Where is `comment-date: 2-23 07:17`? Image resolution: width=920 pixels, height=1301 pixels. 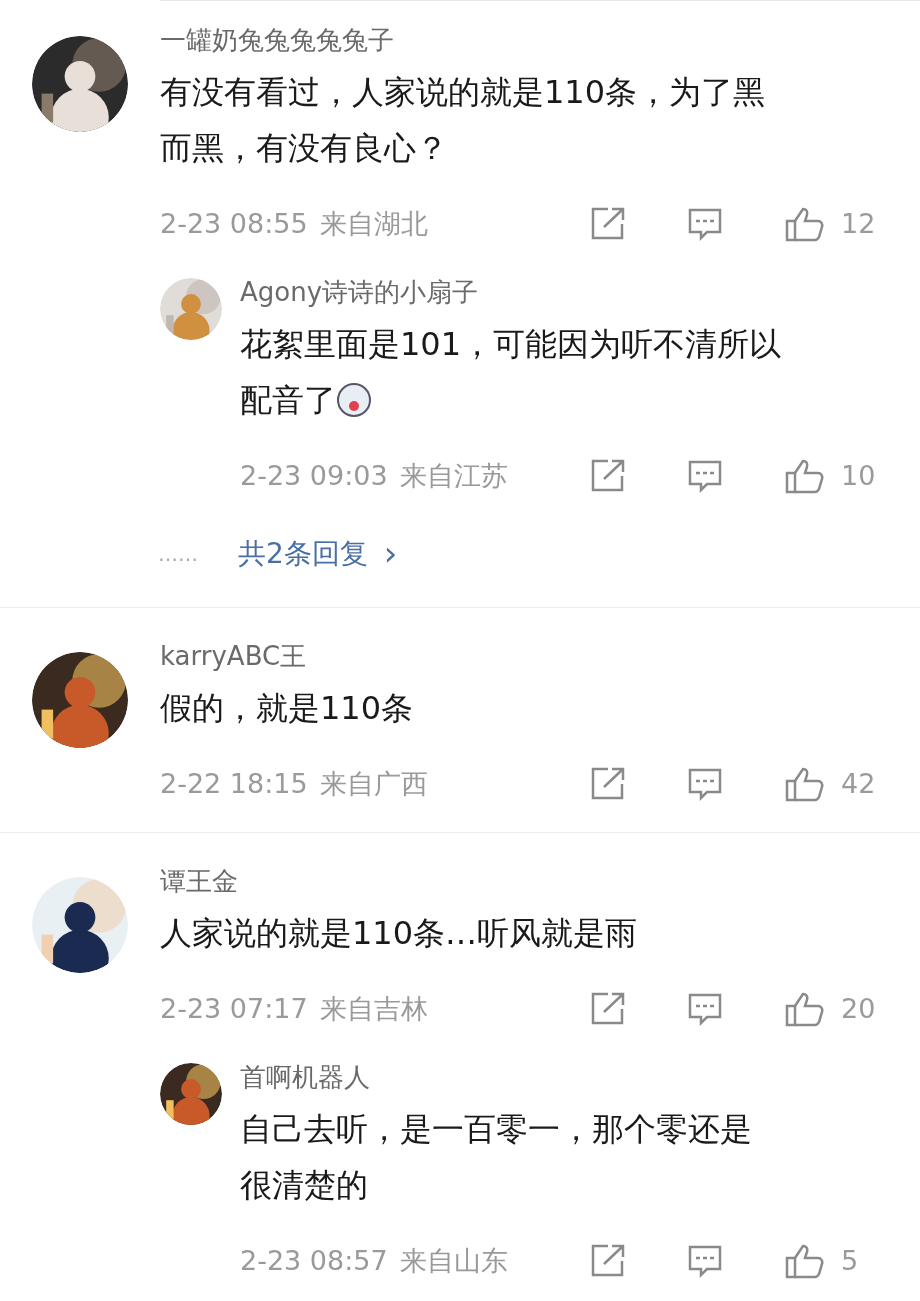
comment-date: 2-23 07:17 is located at coordinates (234, 1008).